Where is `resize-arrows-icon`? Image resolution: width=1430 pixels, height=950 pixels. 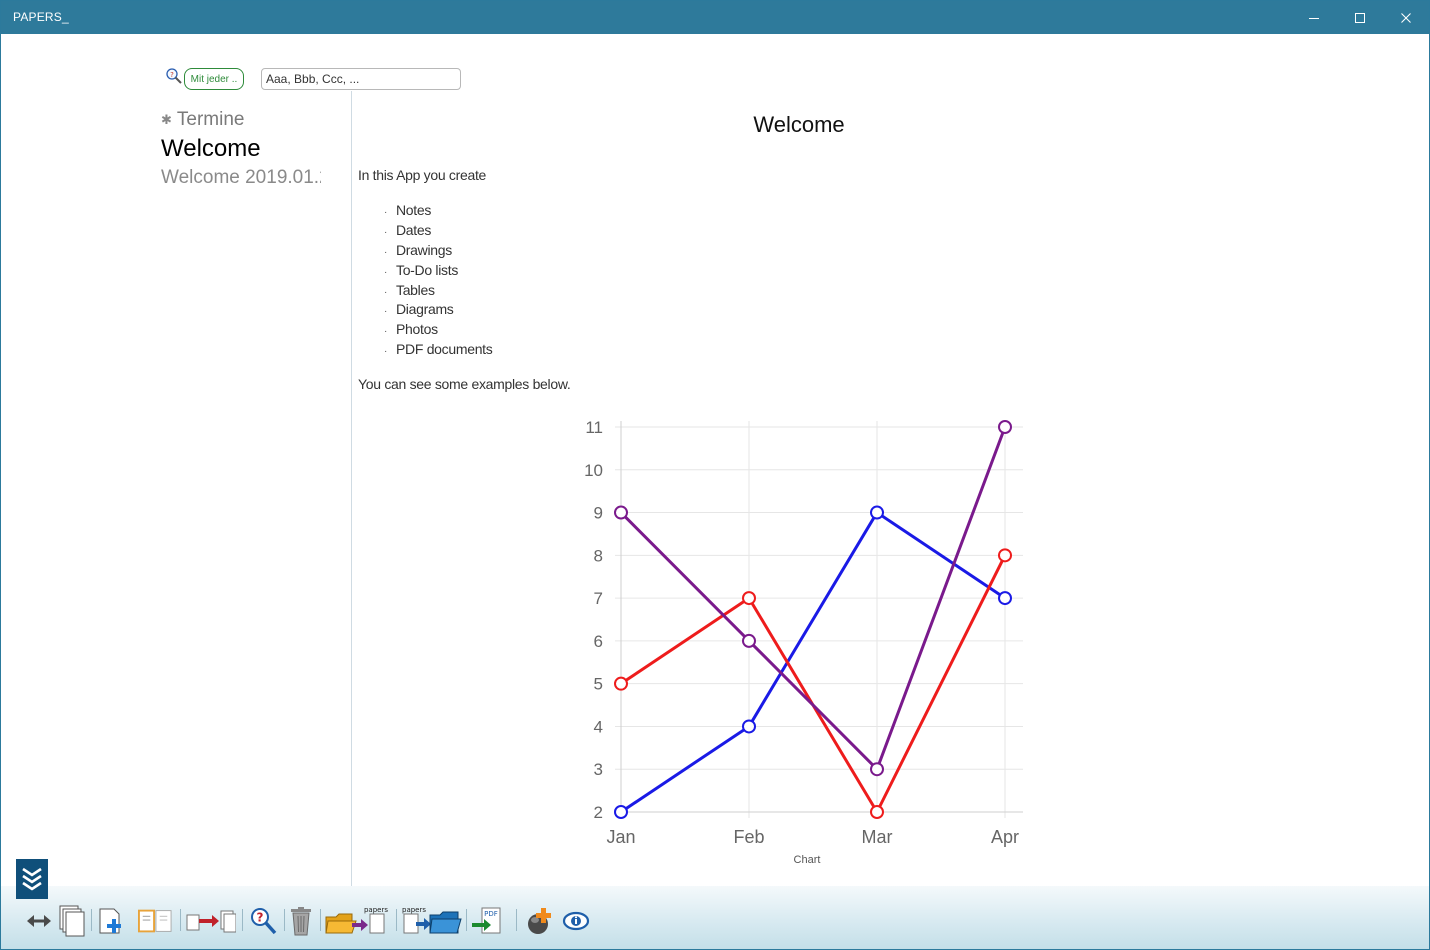 resize-arrows-icon is located at coordinates (39, 921).